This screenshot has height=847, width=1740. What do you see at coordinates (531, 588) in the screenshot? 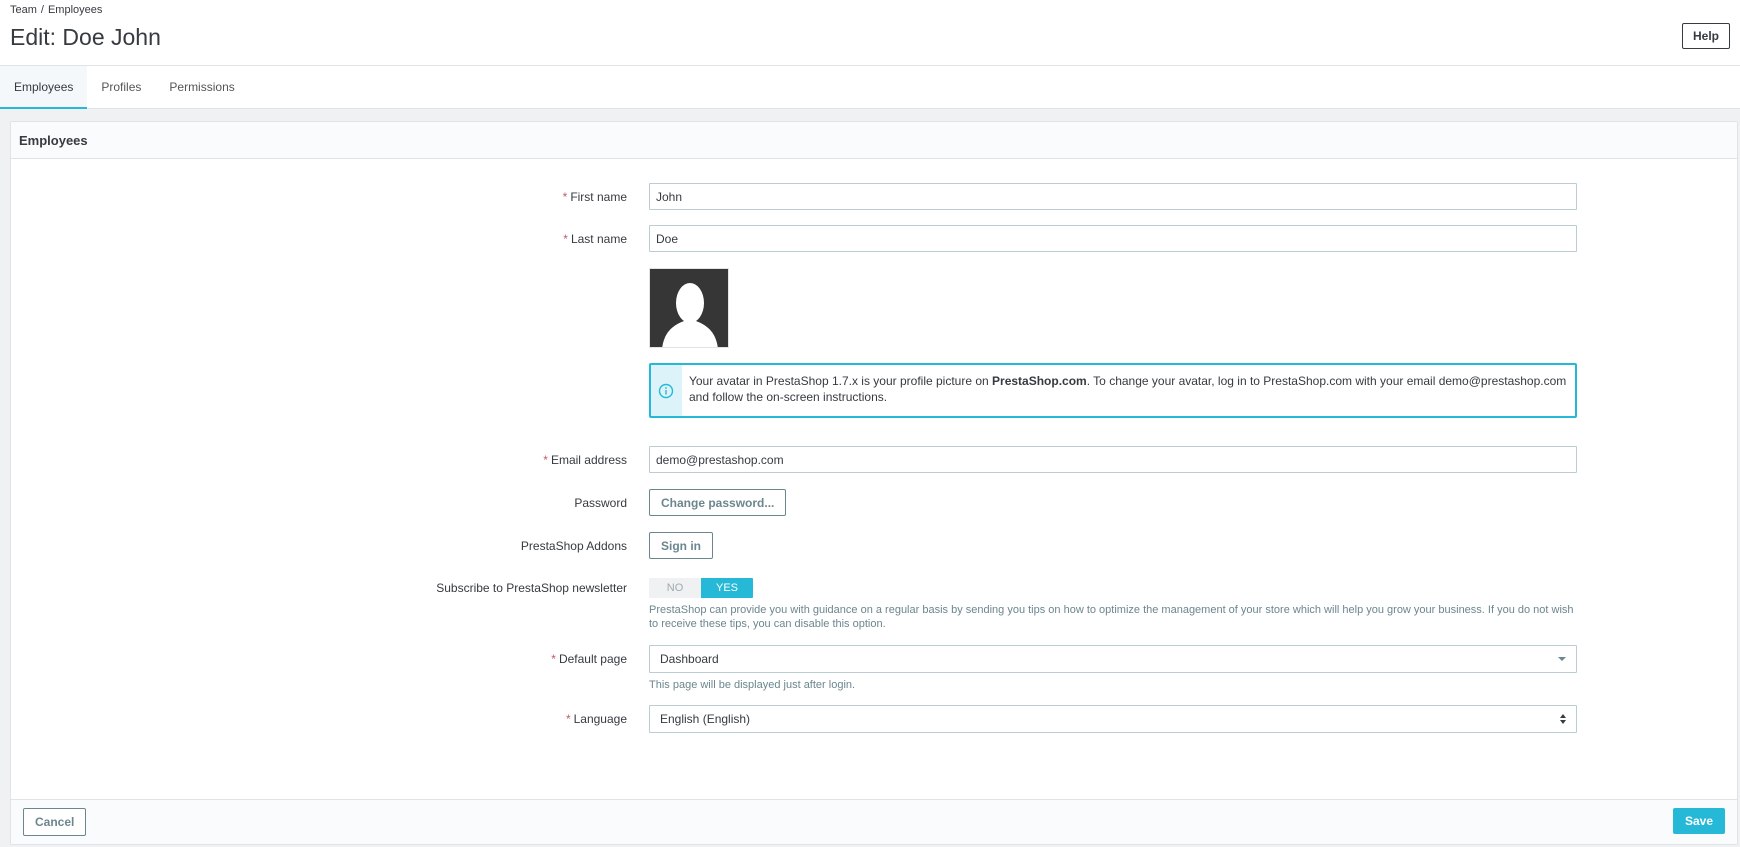
I see `newsletter-label: Subscribe to PrestaShop newsletter` at bounding box center [531, 588].